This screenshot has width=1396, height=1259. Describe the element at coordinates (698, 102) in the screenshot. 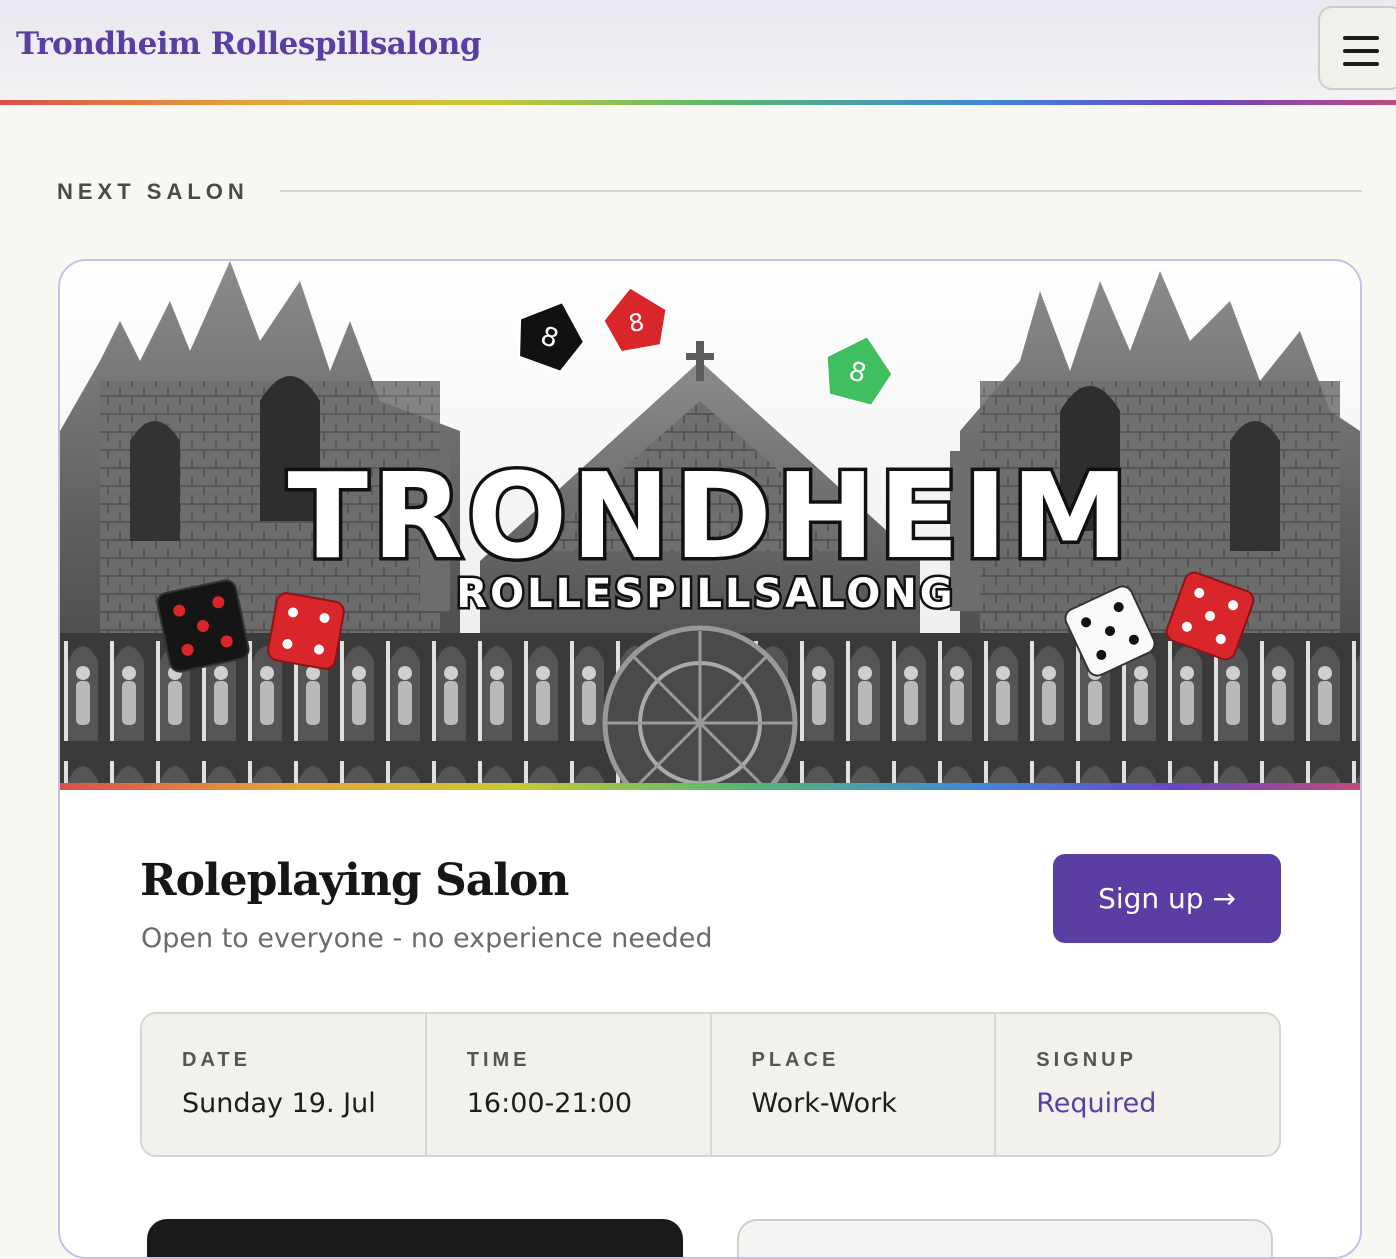

I see `header-rainbow-divider` at that location.